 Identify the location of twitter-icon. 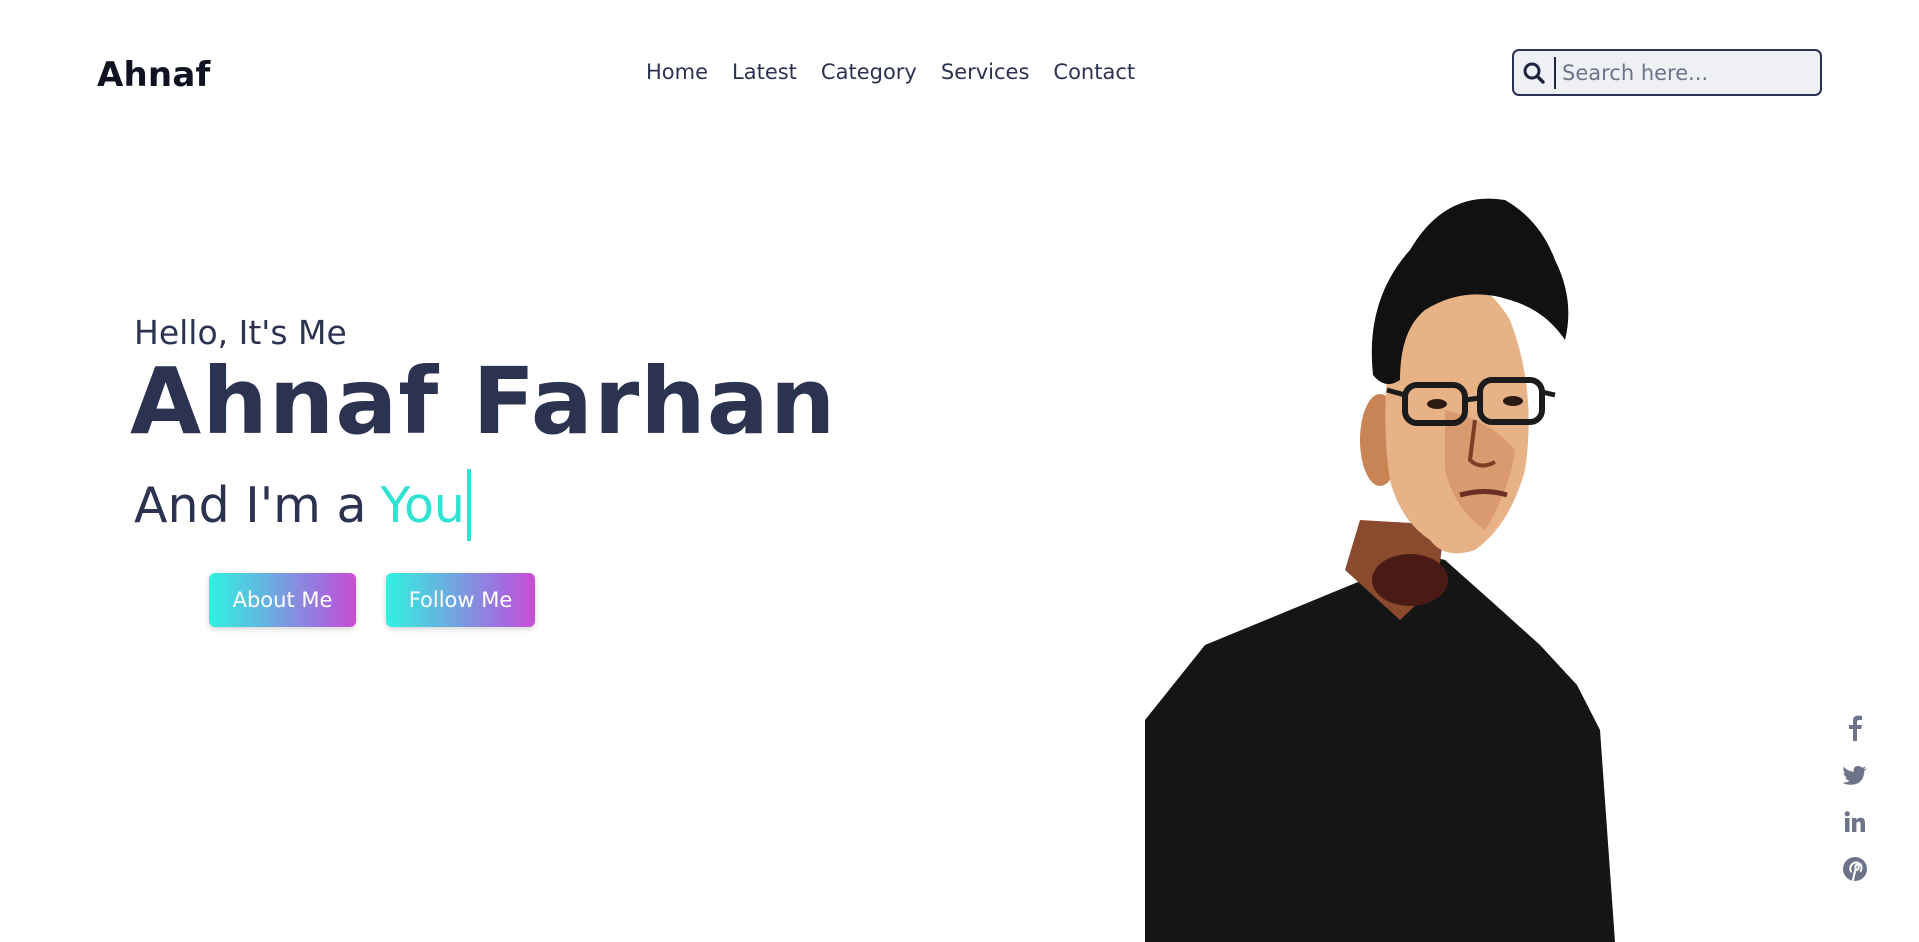
(1855, 778).